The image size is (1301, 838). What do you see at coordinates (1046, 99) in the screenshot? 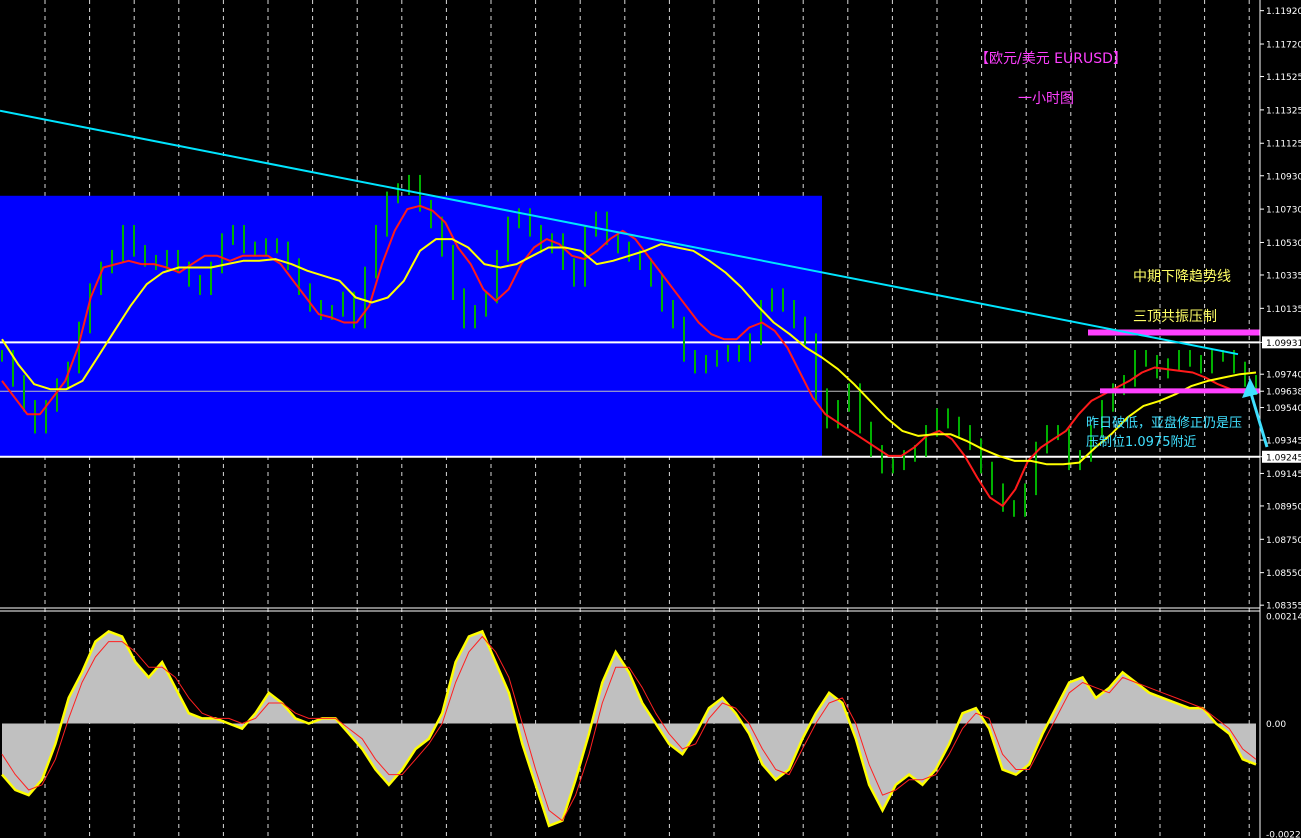
I see `chart-subtitle: 一小时图` at bounding box center [1046, 99].